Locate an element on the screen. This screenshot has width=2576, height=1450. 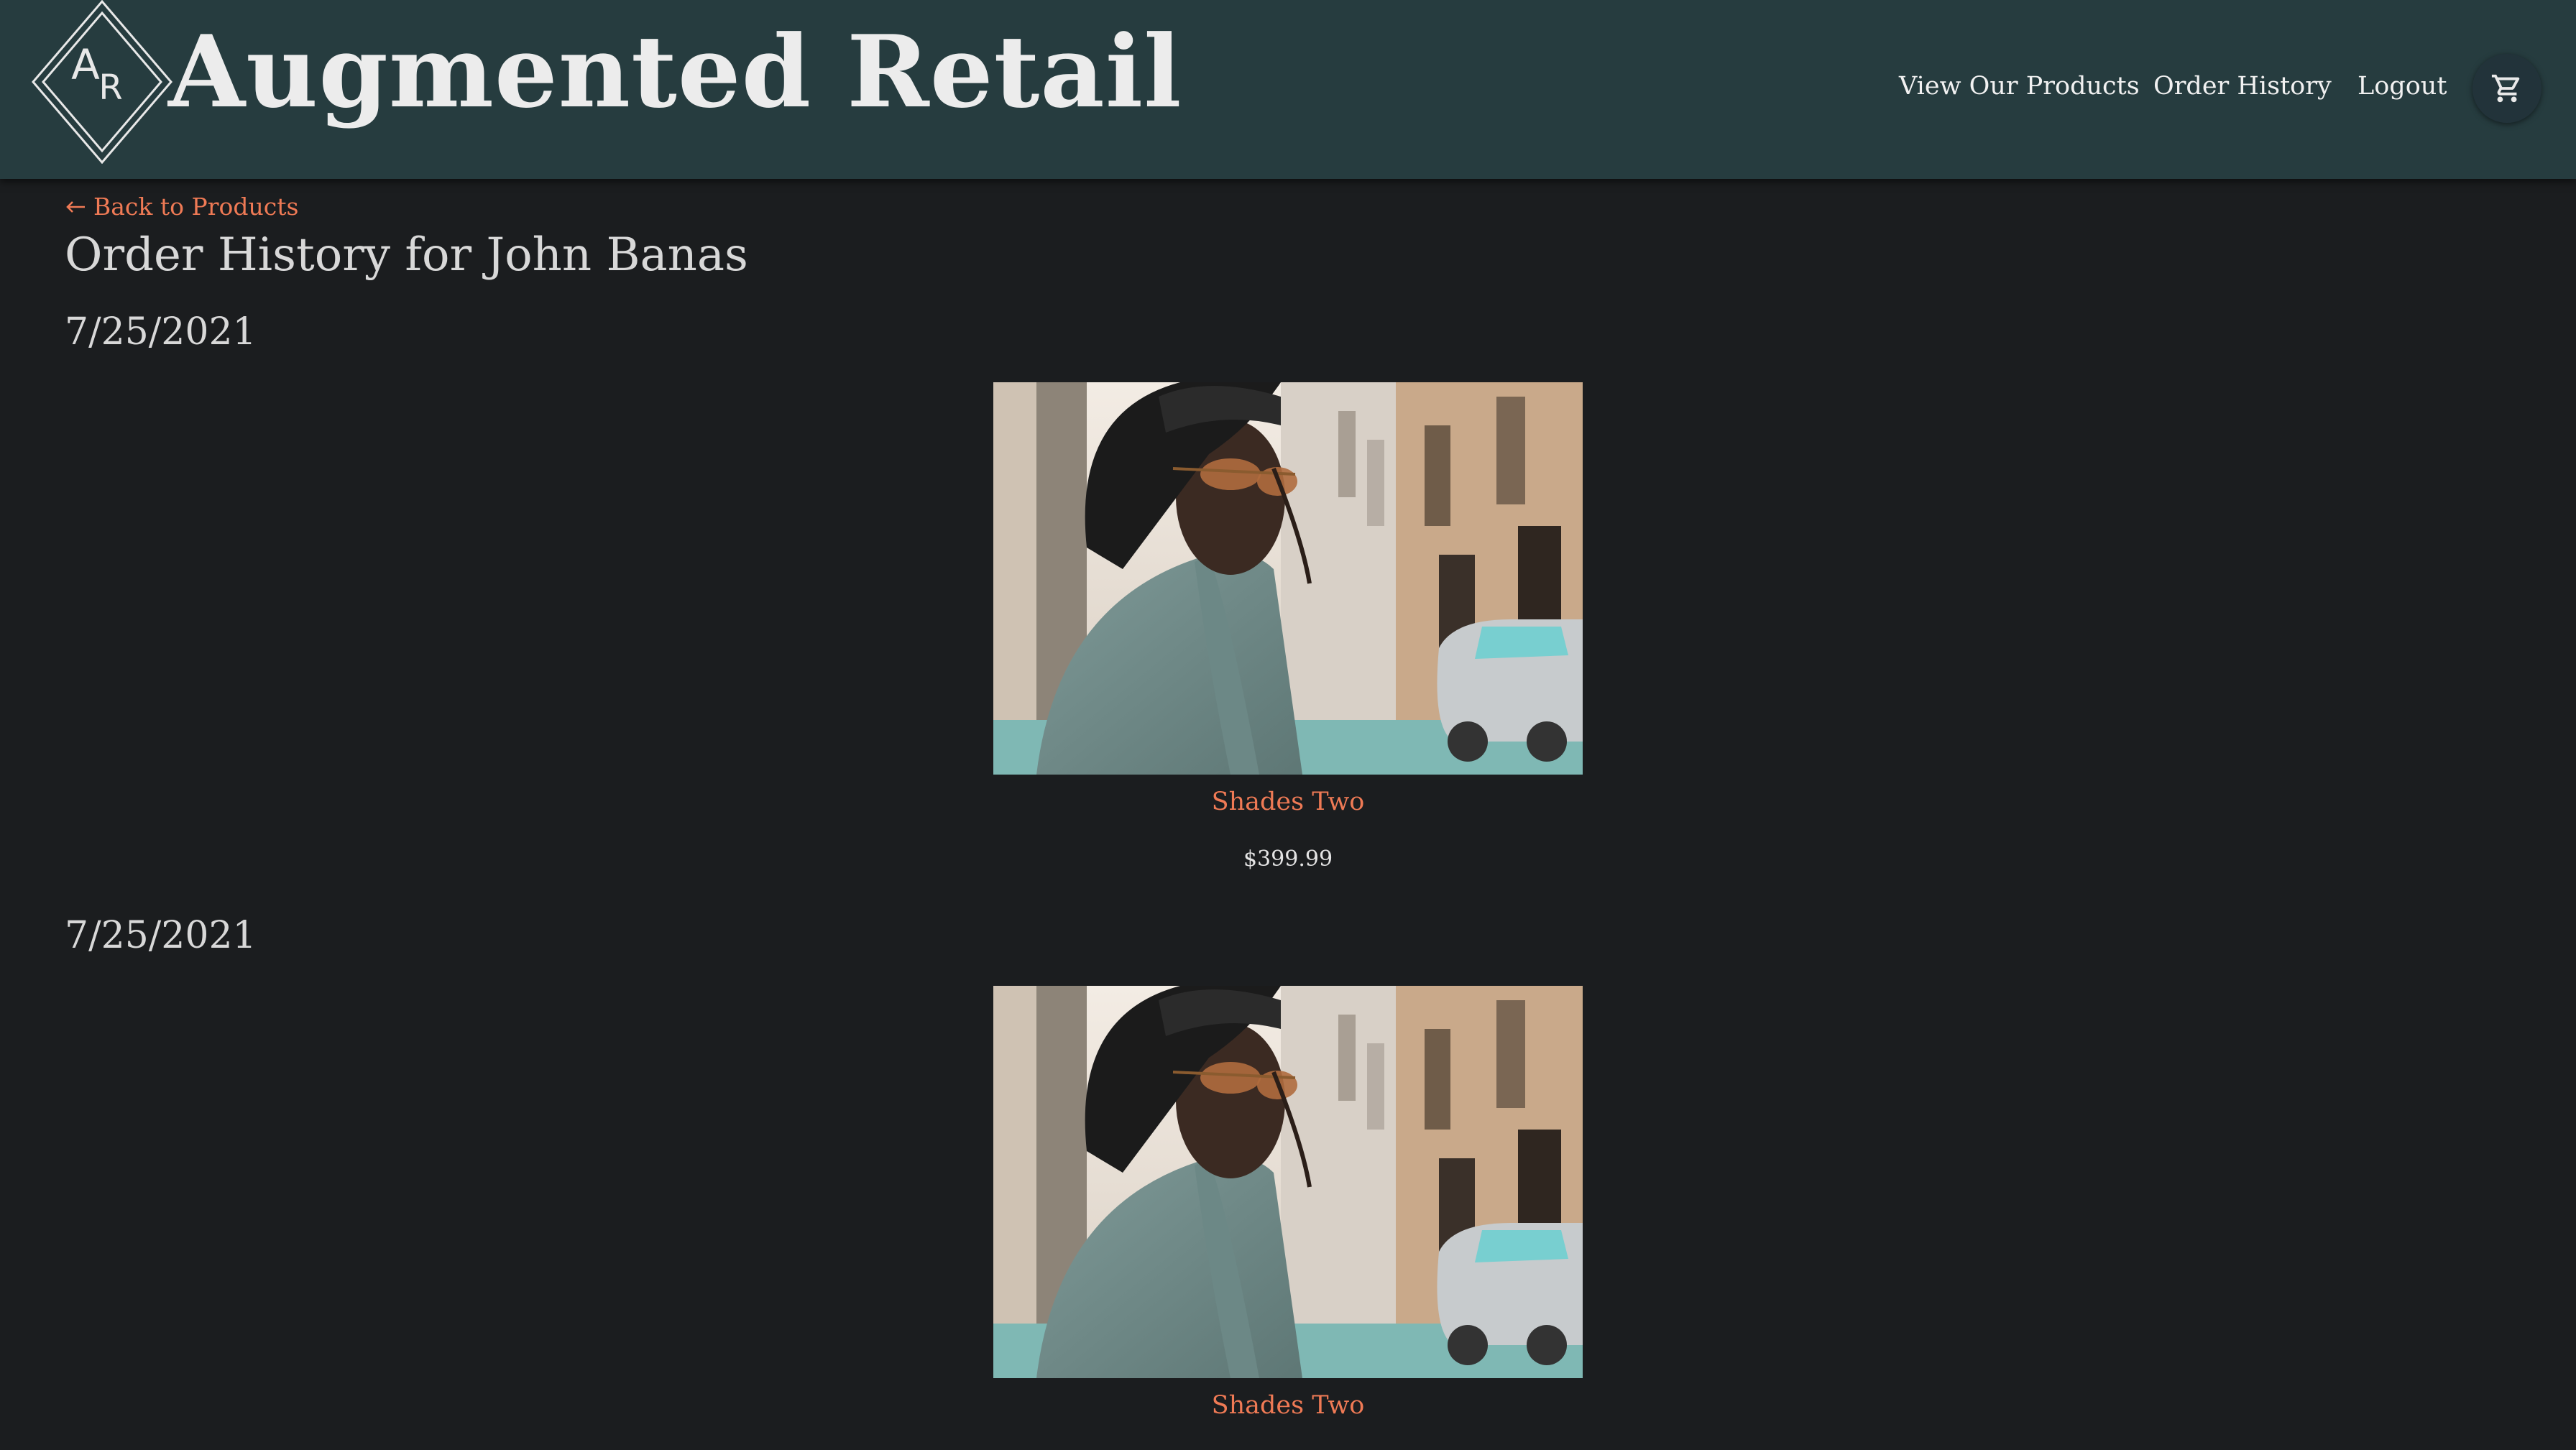
shopping-cart-icon is located at coordinates (2505, 88).